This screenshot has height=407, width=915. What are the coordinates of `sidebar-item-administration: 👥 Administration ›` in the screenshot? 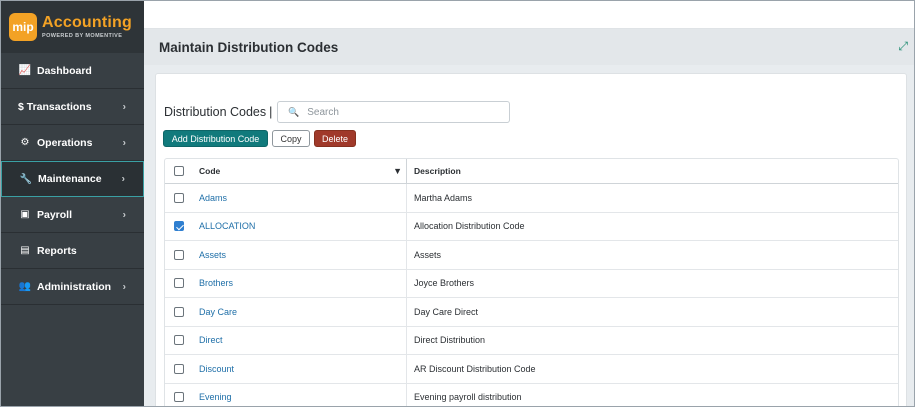 It's located at (72, 287).